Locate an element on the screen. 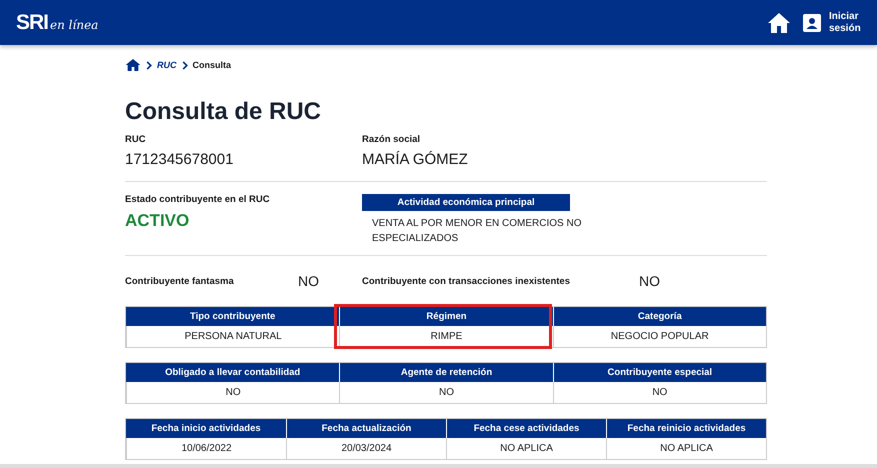 This screenshot has height=468, width=877. column-header: Fecha reinicio actividades is located at coordinates (686, 428).